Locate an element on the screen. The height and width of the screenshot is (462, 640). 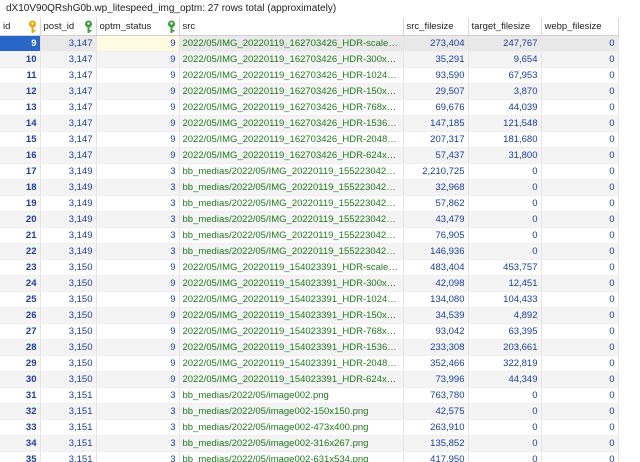
cell-src: bb_medias/2022/05/image002-316x267.png is located at coordinates (291, 443).